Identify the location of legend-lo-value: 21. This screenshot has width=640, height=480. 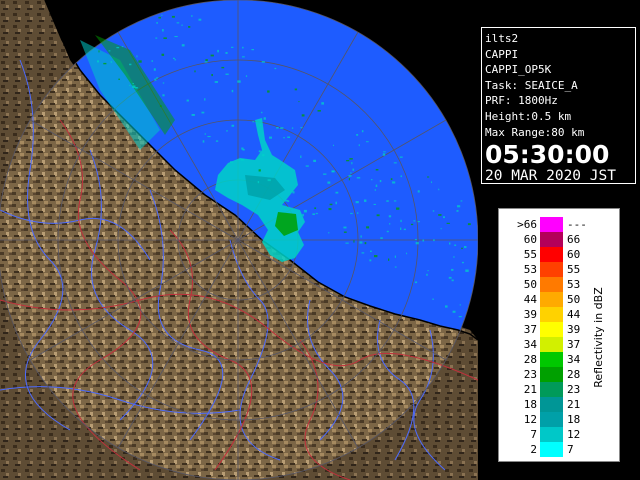
(530, 389).